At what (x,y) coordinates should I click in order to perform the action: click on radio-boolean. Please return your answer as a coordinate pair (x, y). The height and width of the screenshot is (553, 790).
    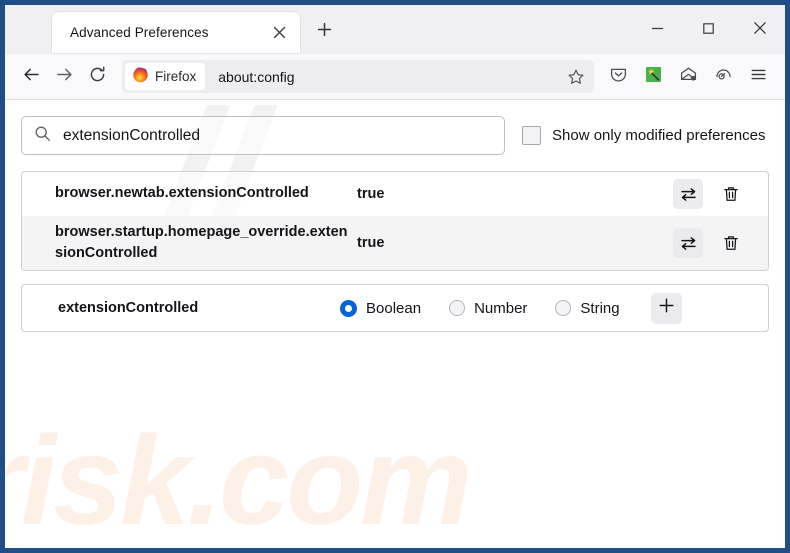
    Looking at the image, I should click on (348, 308).